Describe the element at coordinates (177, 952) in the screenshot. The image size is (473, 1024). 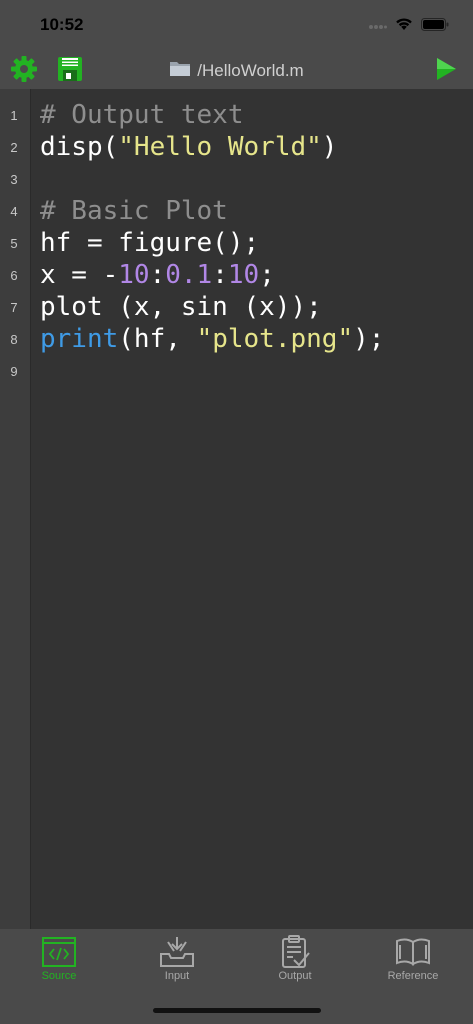
I see `input-tray-icon` at that location.